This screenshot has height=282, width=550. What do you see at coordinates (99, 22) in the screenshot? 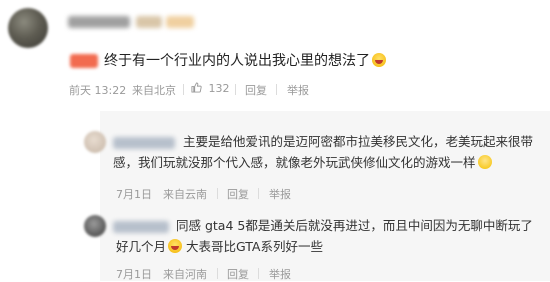
I see `username` at bounding box center [99, 22].